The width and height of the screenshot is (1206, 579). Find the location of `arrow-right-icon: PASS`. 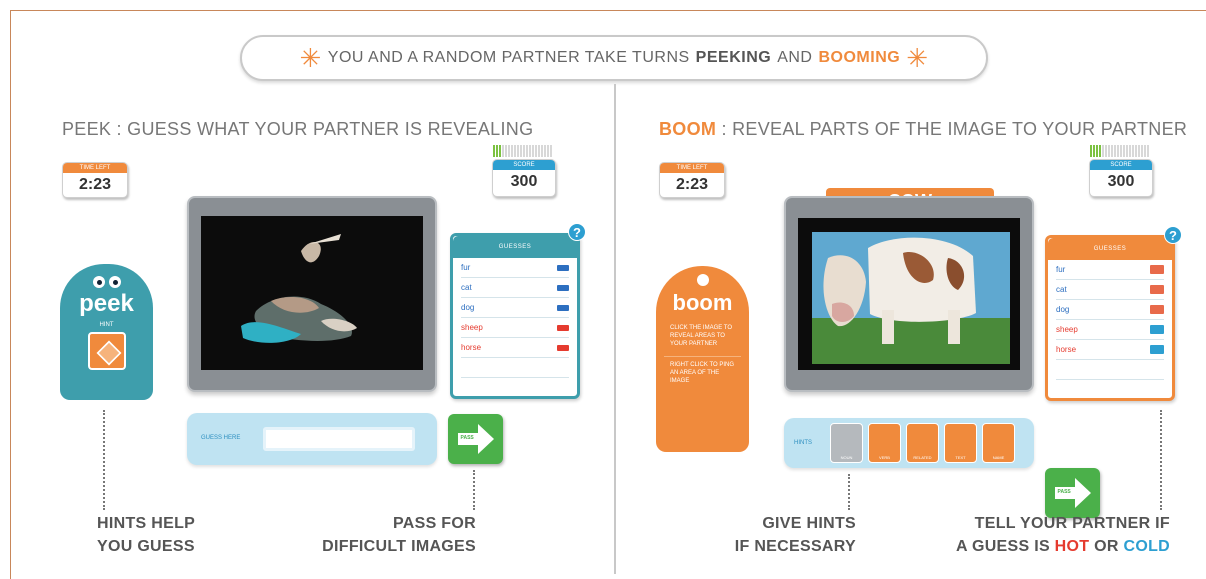

arrow-right-icon: PASS is located at coordinates (476, 439).